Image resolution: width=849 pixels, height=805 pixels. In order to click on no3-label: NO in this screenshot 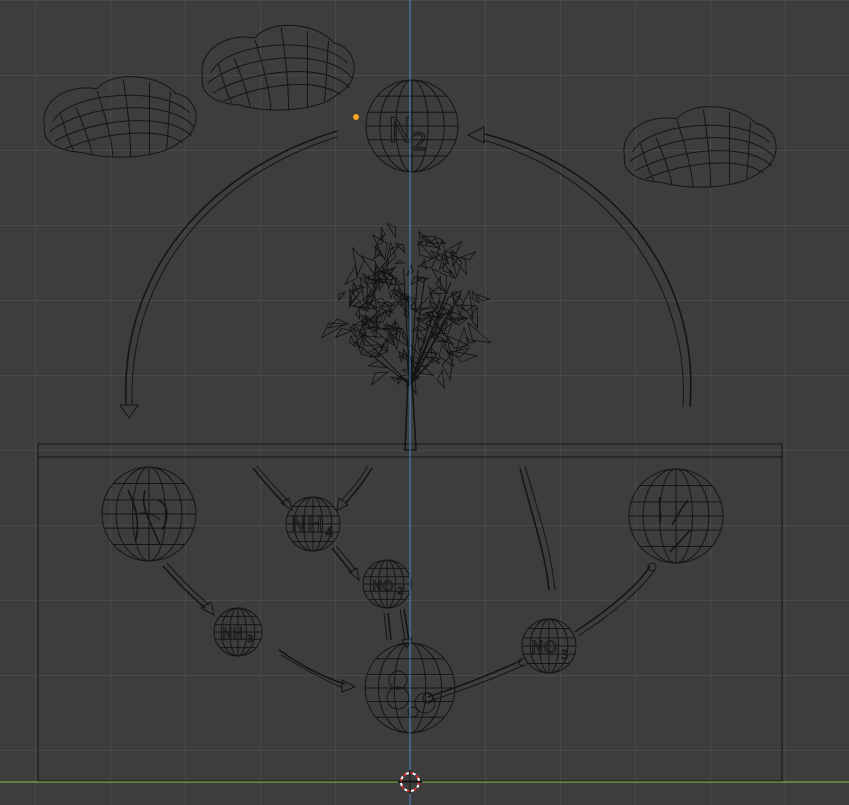, I will do `click(544, 648)`.